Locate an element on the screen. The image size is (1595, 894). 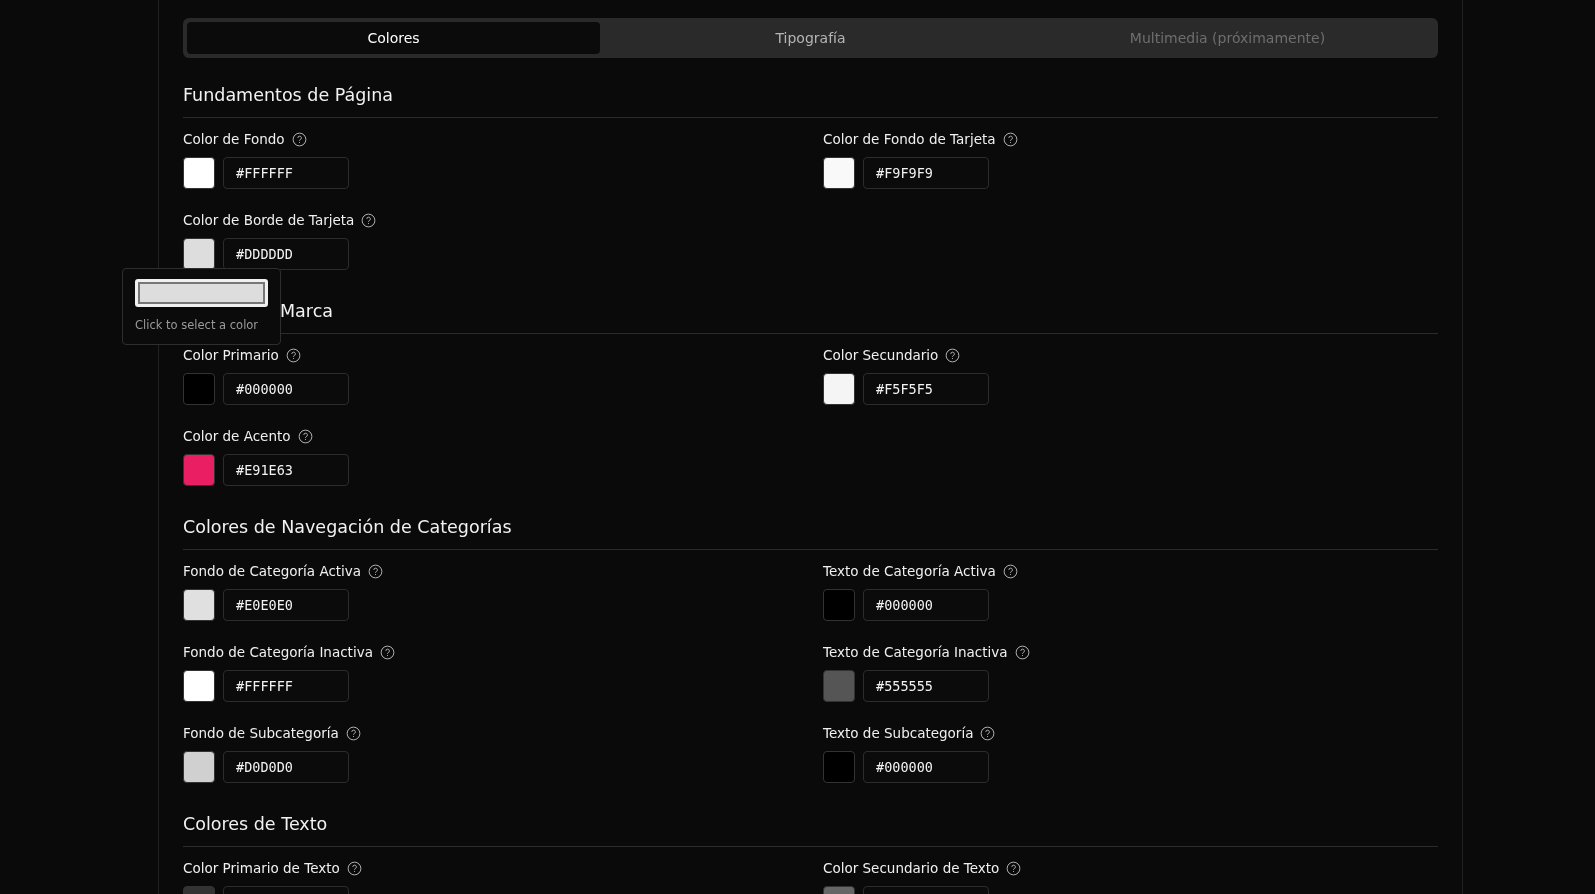
section-title: Fundamentos de Página is located at coordinates (810, 101).